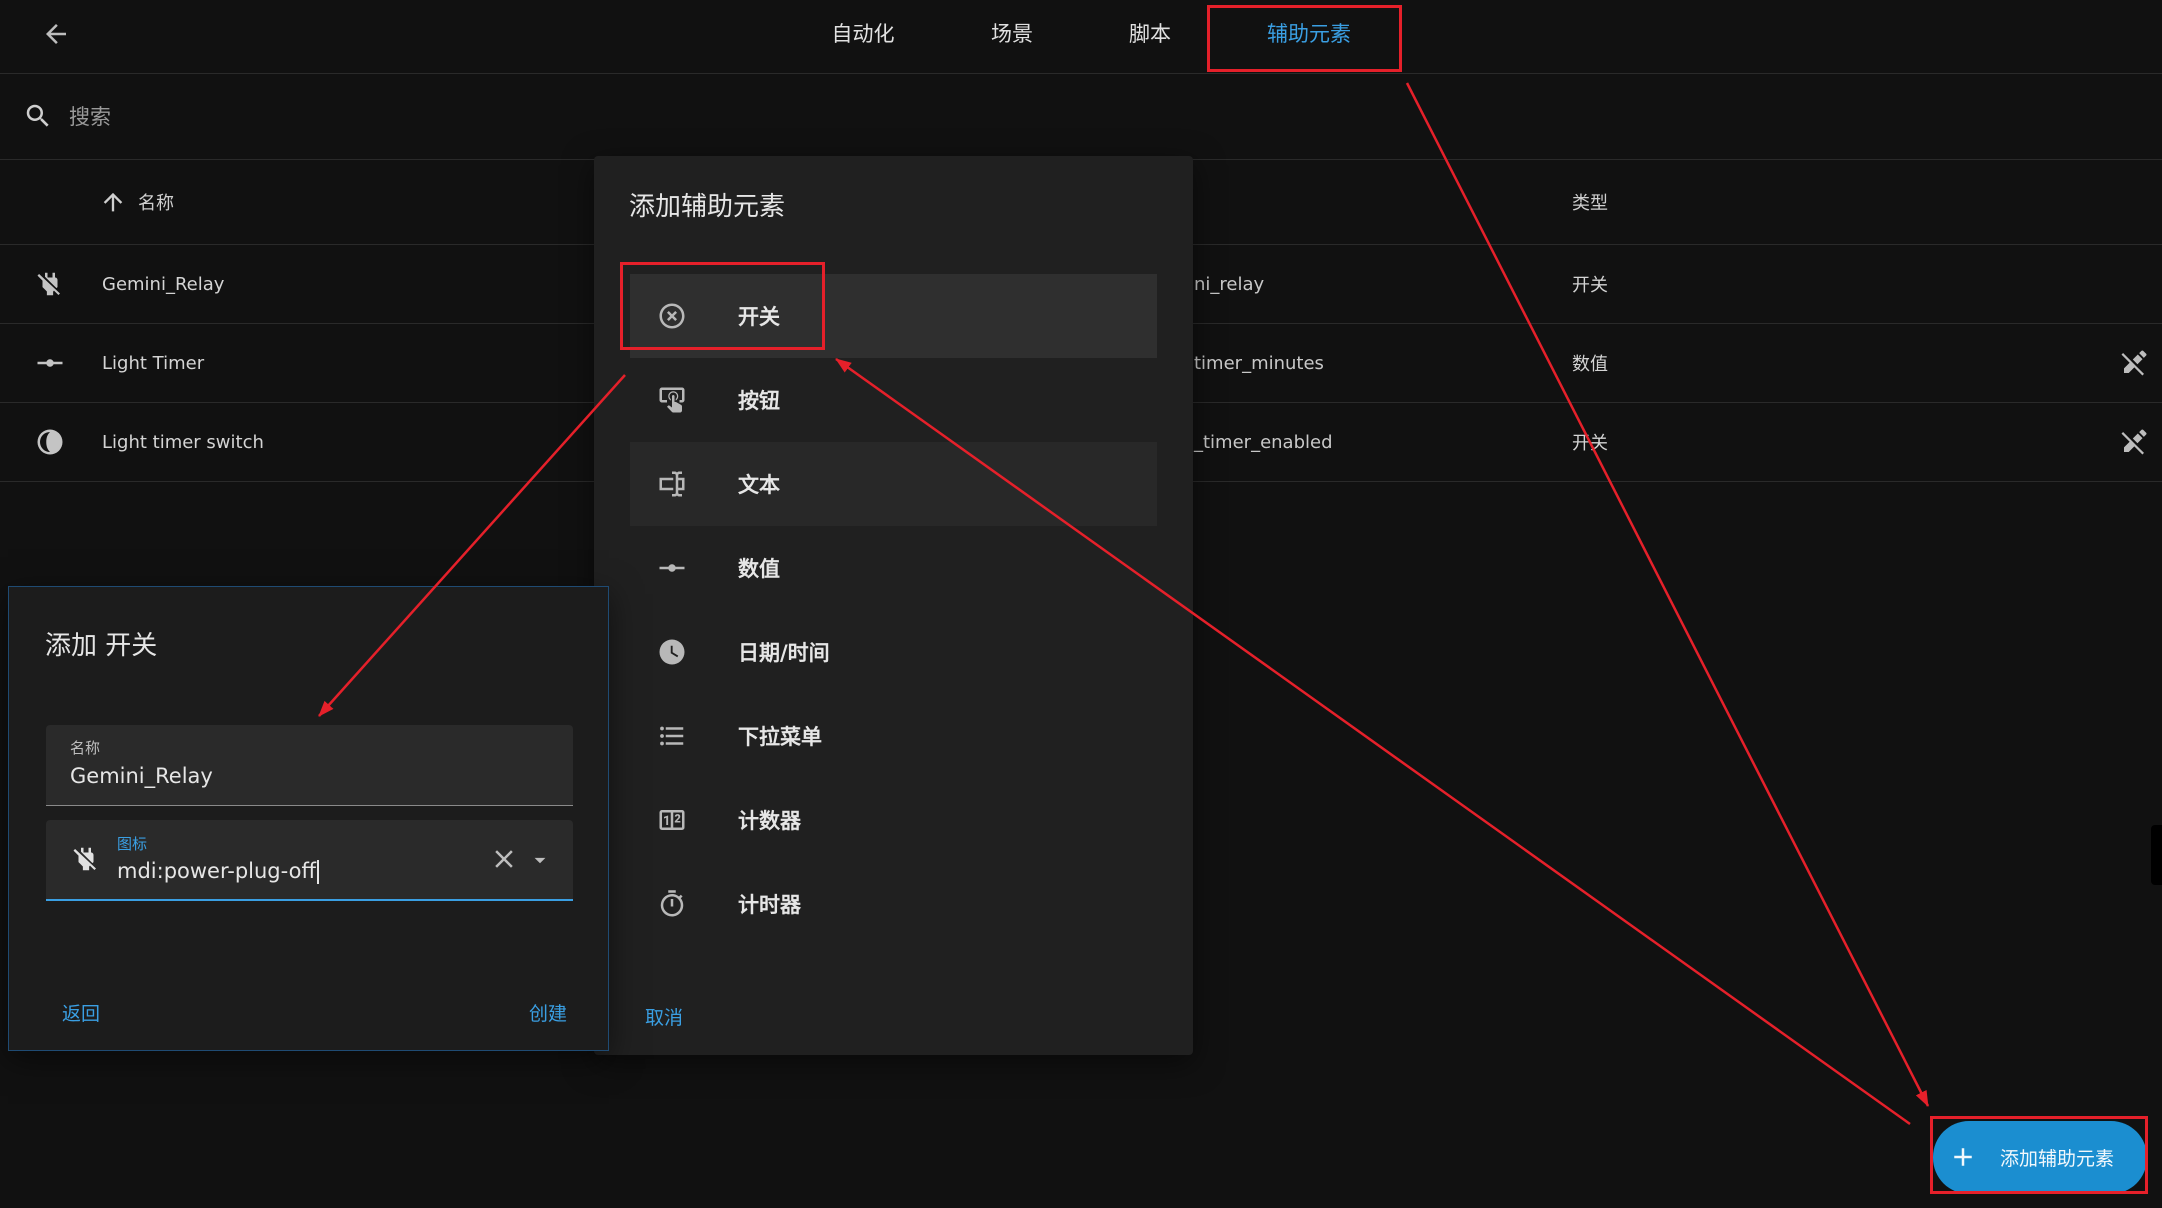 The width and height of the screenshot is (2162, 1208). What do you see at coordinates (759, 485) in the screenshot?
I see `helper-option-label: 文本` at bounding box center [759, 485].